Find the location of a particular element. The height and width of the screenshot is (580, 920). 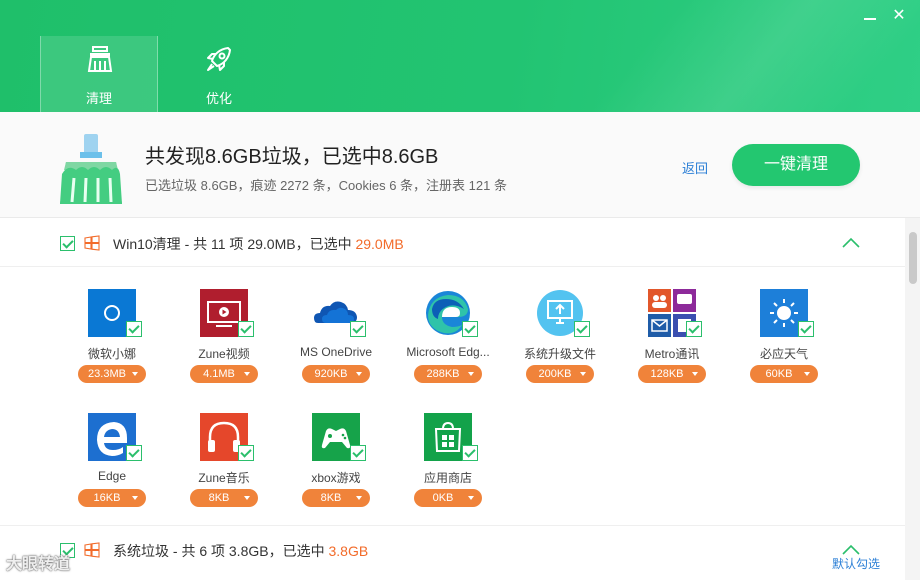

item-store-size-dropdown: 0KB is located at coordinates (448, 498).